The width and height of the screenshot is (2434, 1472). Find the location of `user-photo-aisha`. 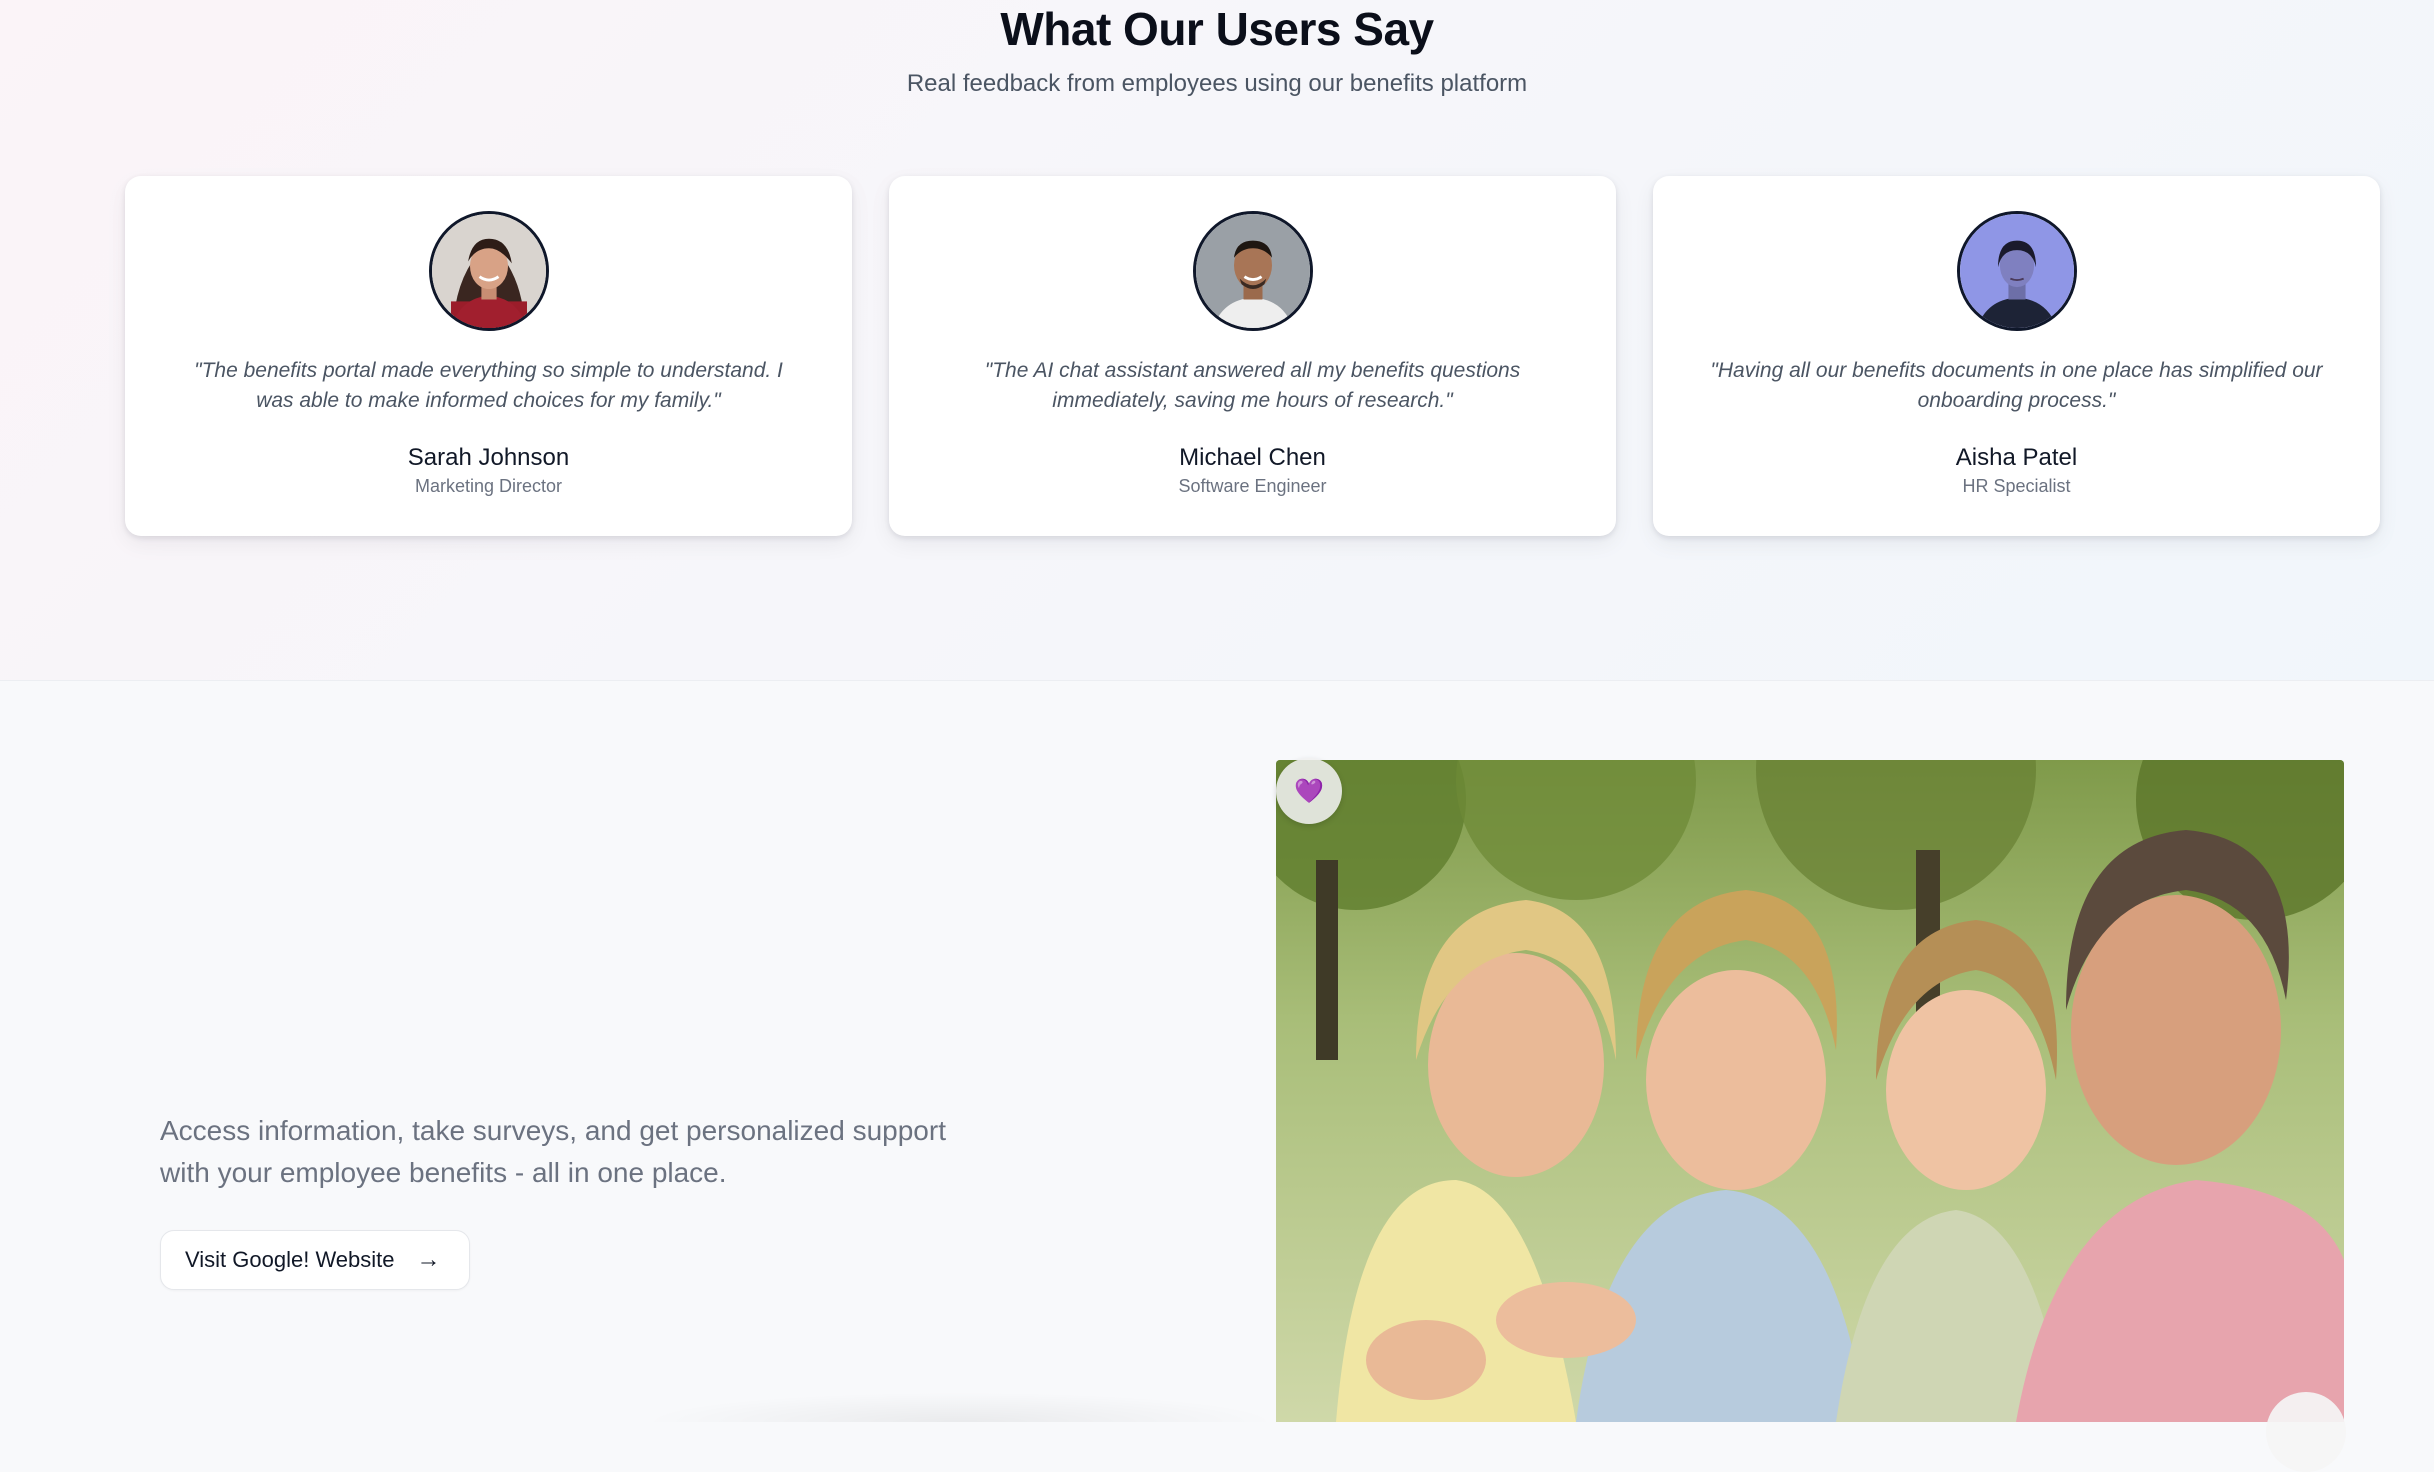

user-photo-aisha is located at coordinates (2016, 271).